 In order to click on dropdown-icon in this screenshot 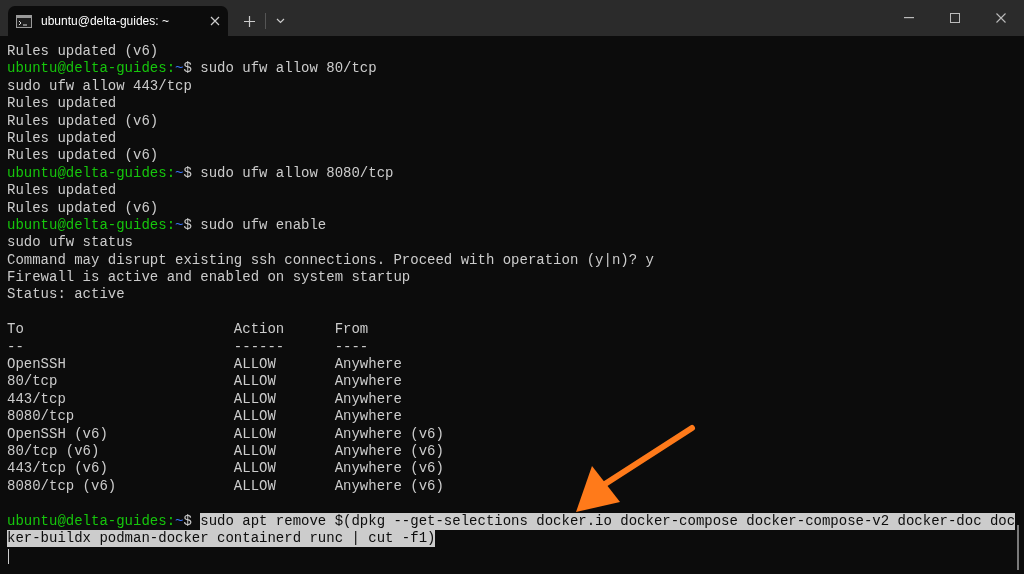, I will do `click(280, 21)`.